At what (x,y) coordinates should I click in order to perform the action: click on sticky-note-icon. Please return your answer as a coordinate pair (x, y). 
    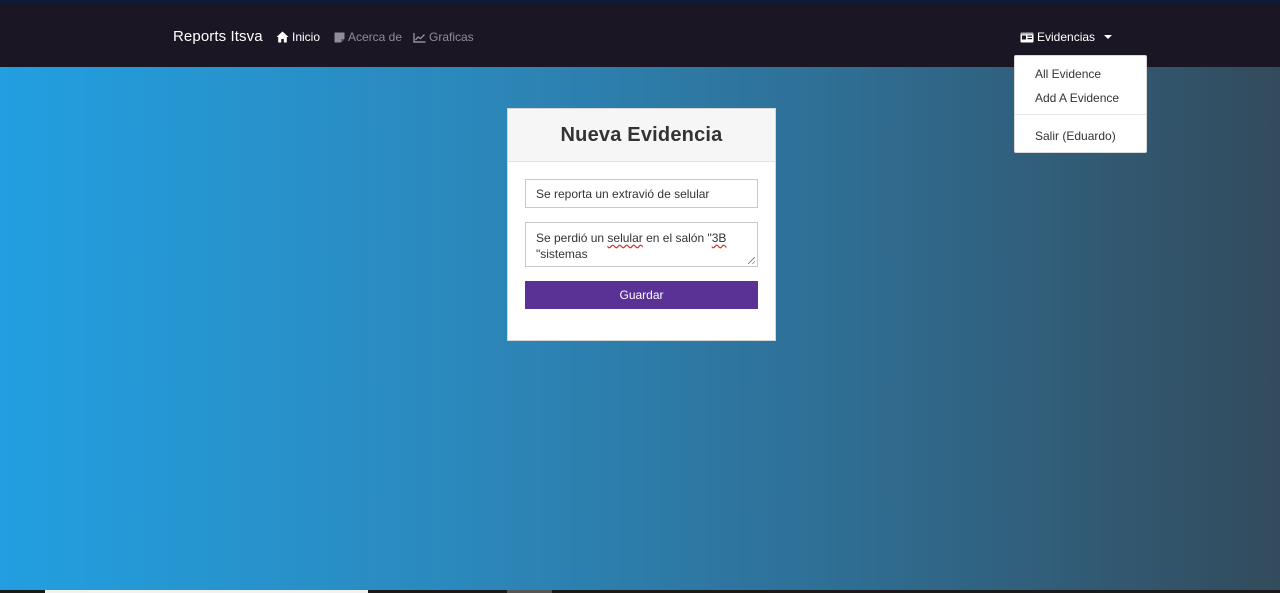
    Looking at the image, I should click on (339, 37).